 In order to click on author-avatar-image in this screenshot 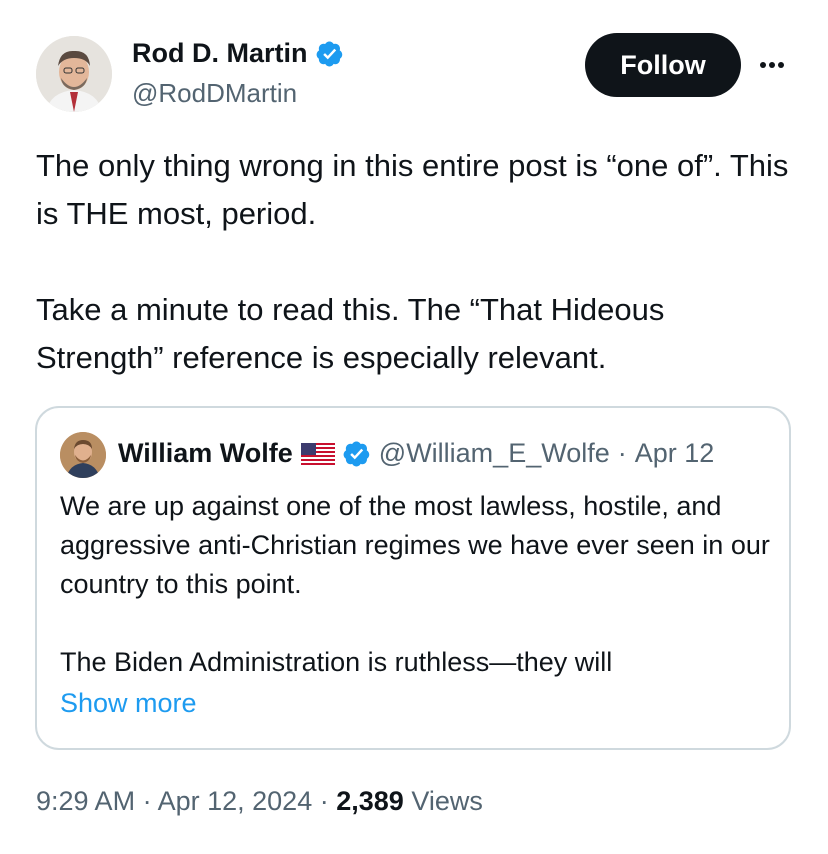, I will do `click(74, 74)`.